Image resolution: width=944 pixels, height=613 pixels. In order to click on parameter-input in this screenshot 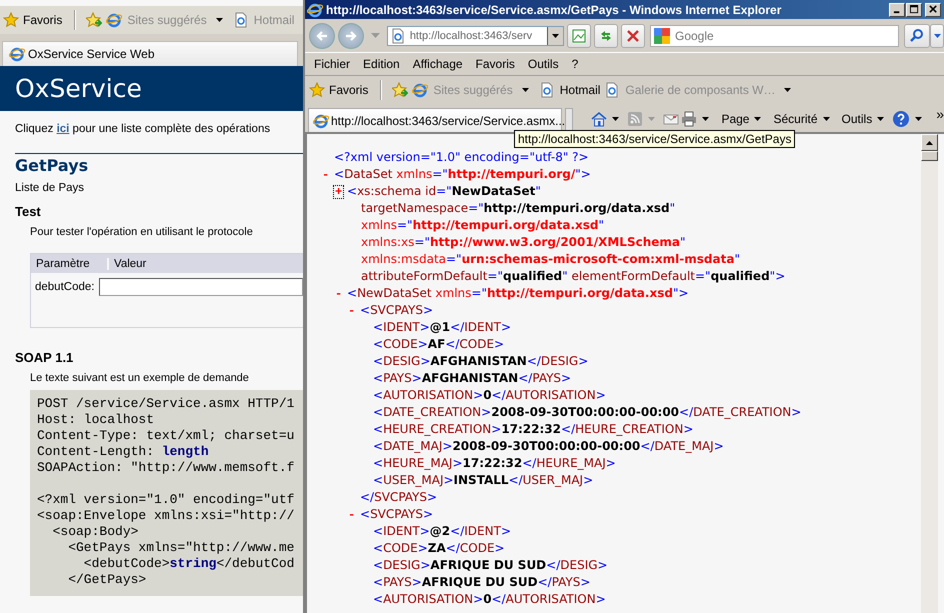, I will do `click(201, 287)`.